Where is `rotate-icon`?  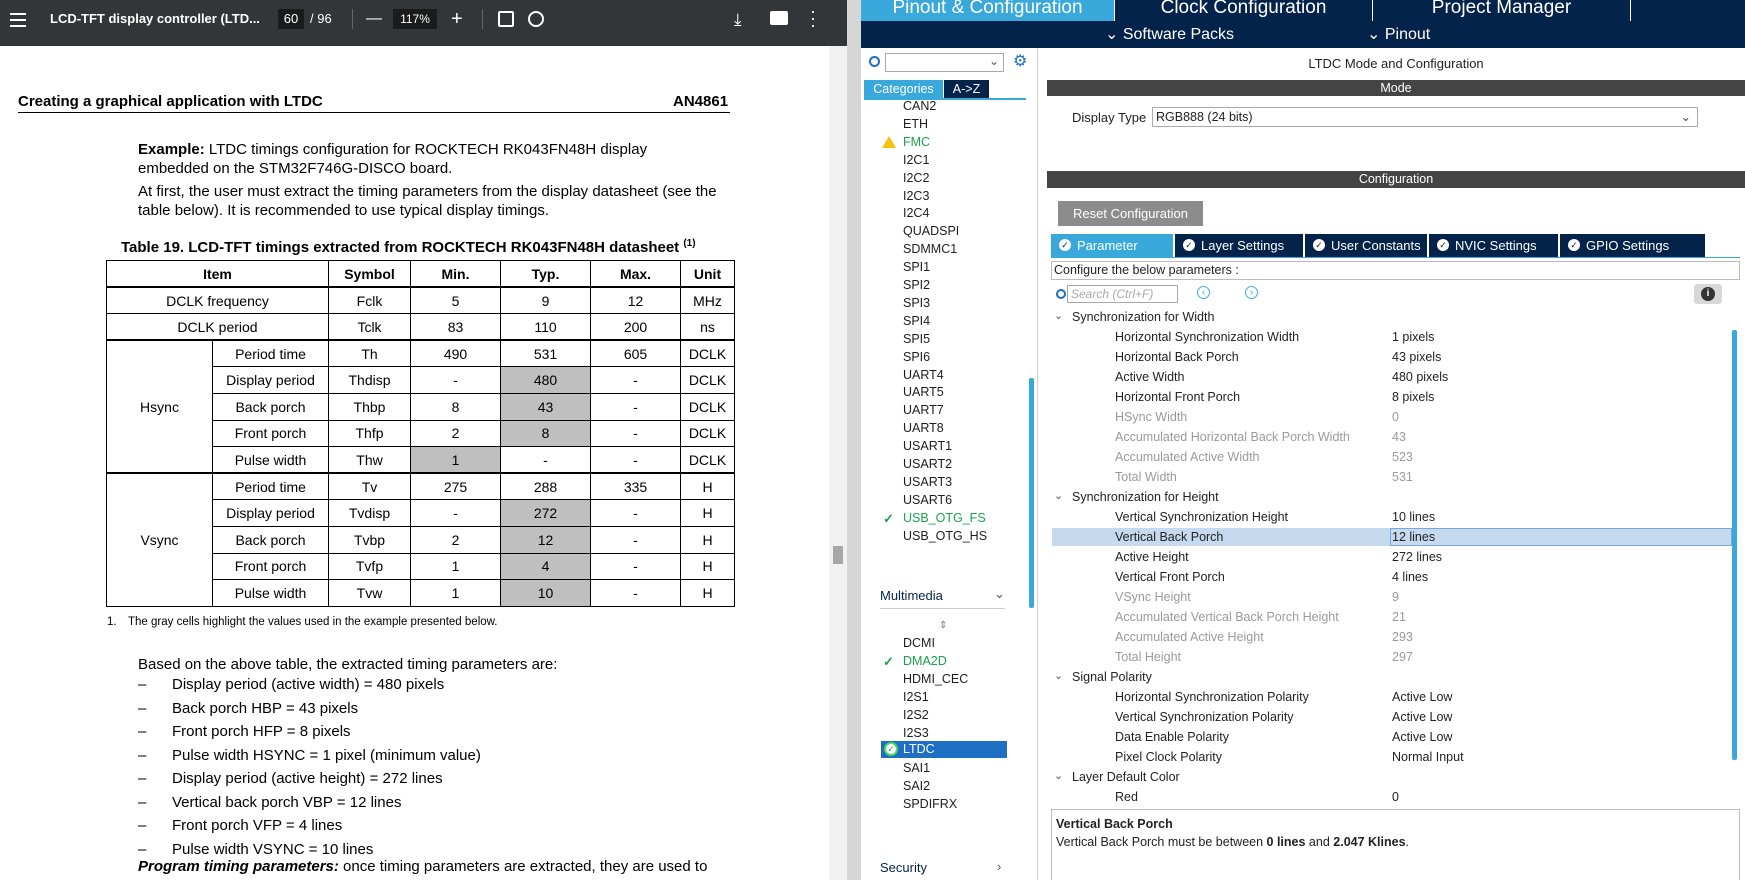
rotate-icon is located at coordinates (536, 19).